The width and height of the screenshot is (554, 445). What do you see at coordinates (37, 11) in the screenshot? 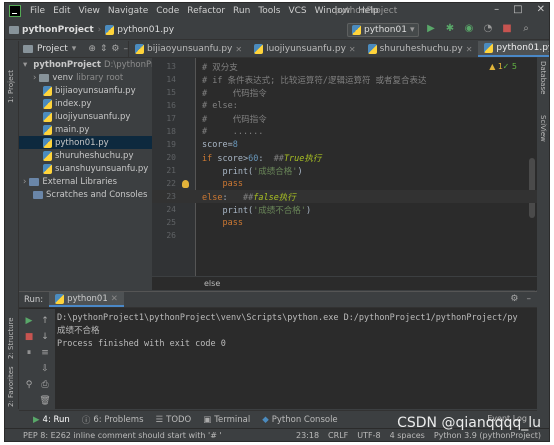
I see `menu-file: File` at bounding box center [37, 11].